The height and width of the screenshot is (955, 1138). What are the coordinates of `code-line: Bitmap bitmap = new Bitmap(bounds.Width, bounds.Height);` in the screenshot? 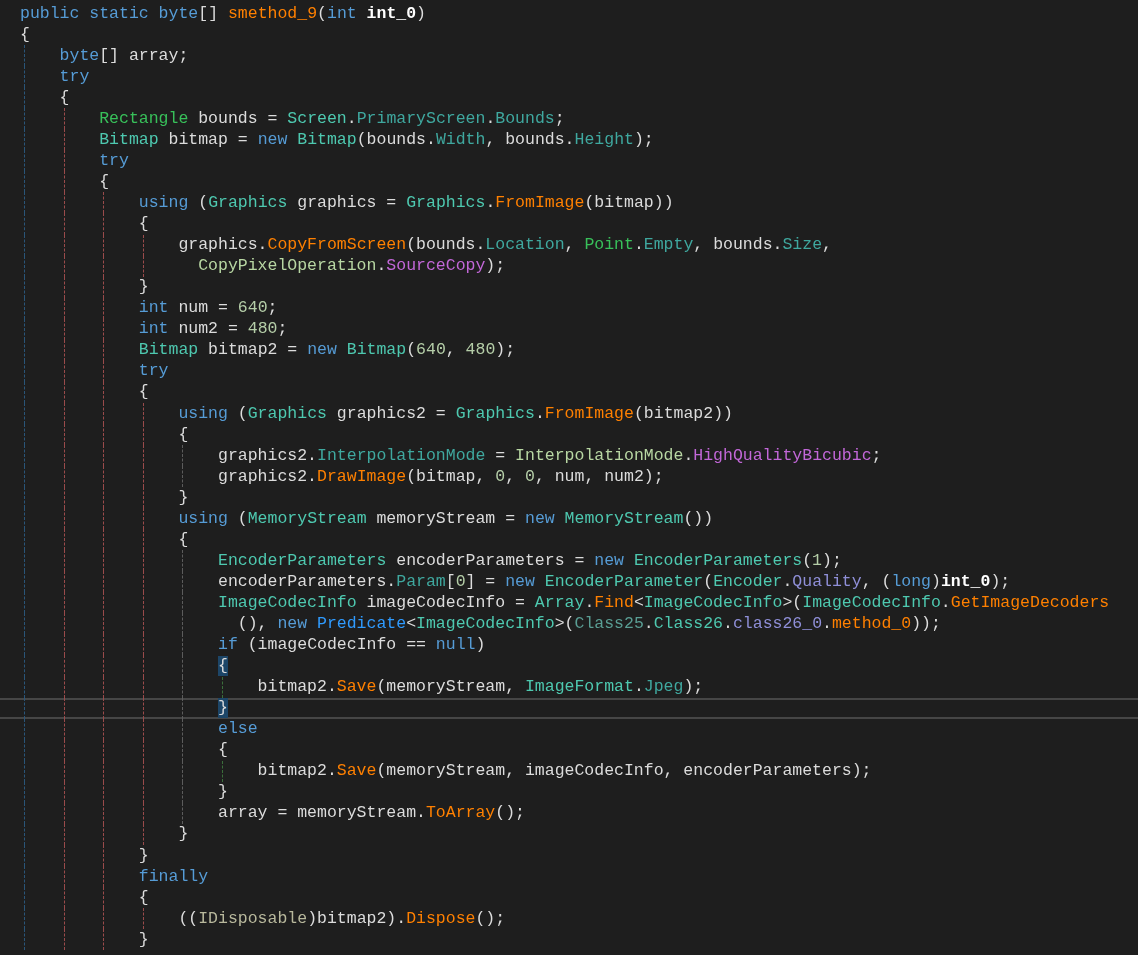 It's located at (376, 139).